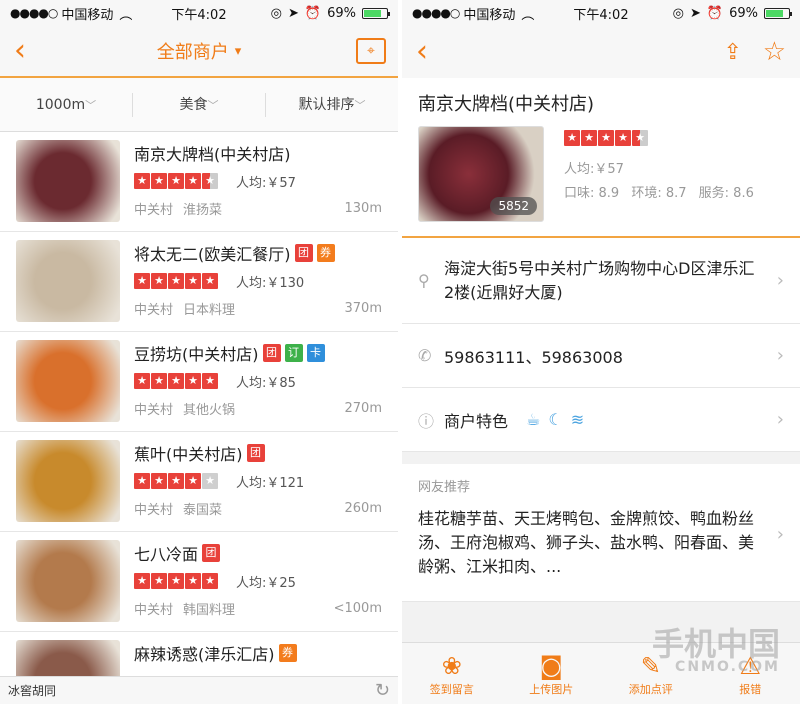 This screenshot has height=704, width=800. Describe the element at coordinates (326, 104) in the screenshot. I see `sort-filter-label: 默认排序` at that location.